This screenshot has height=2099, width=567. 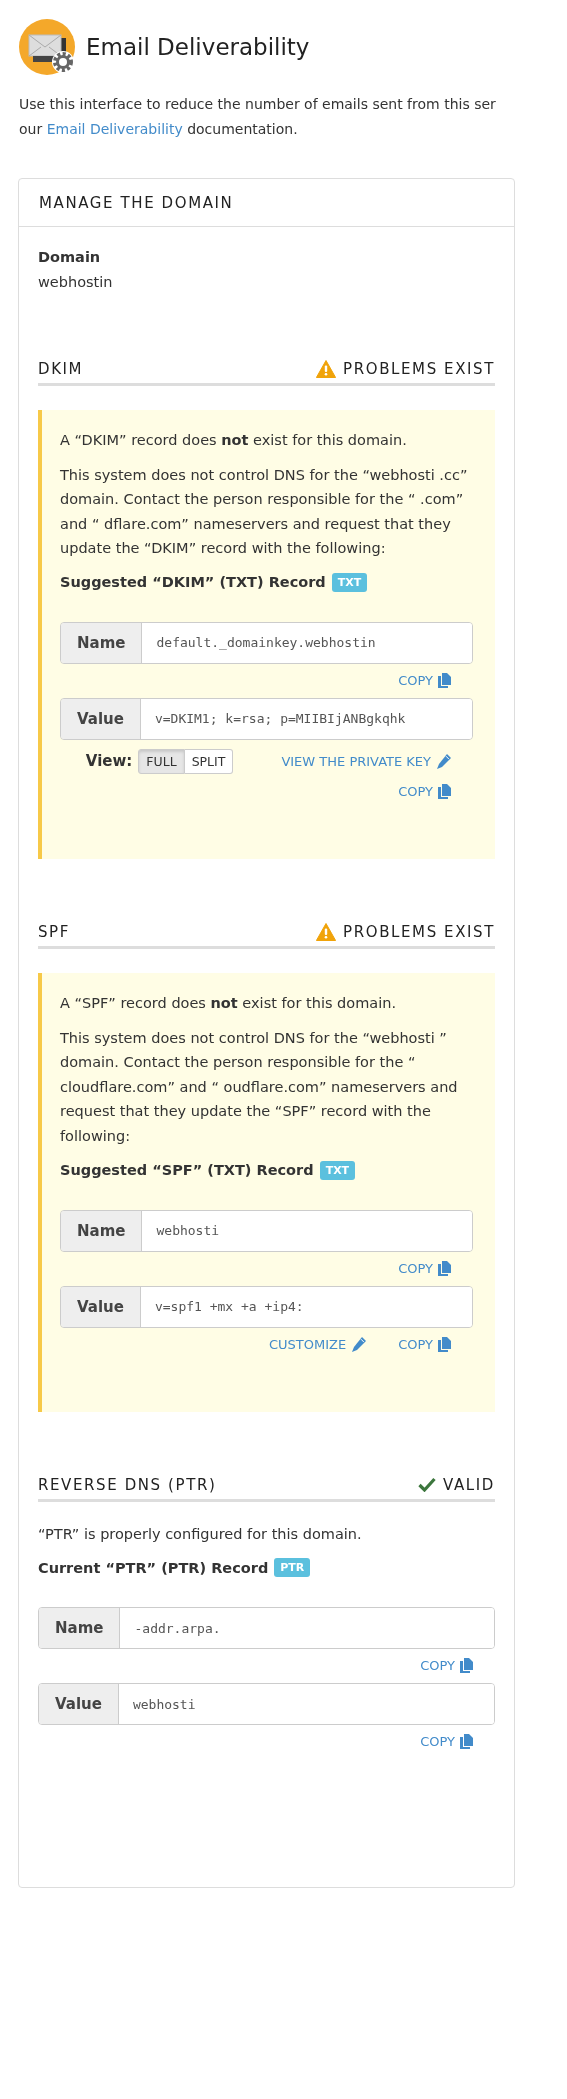 I want to click on record-type-badge: PTR, so click(x=292, y=1568).